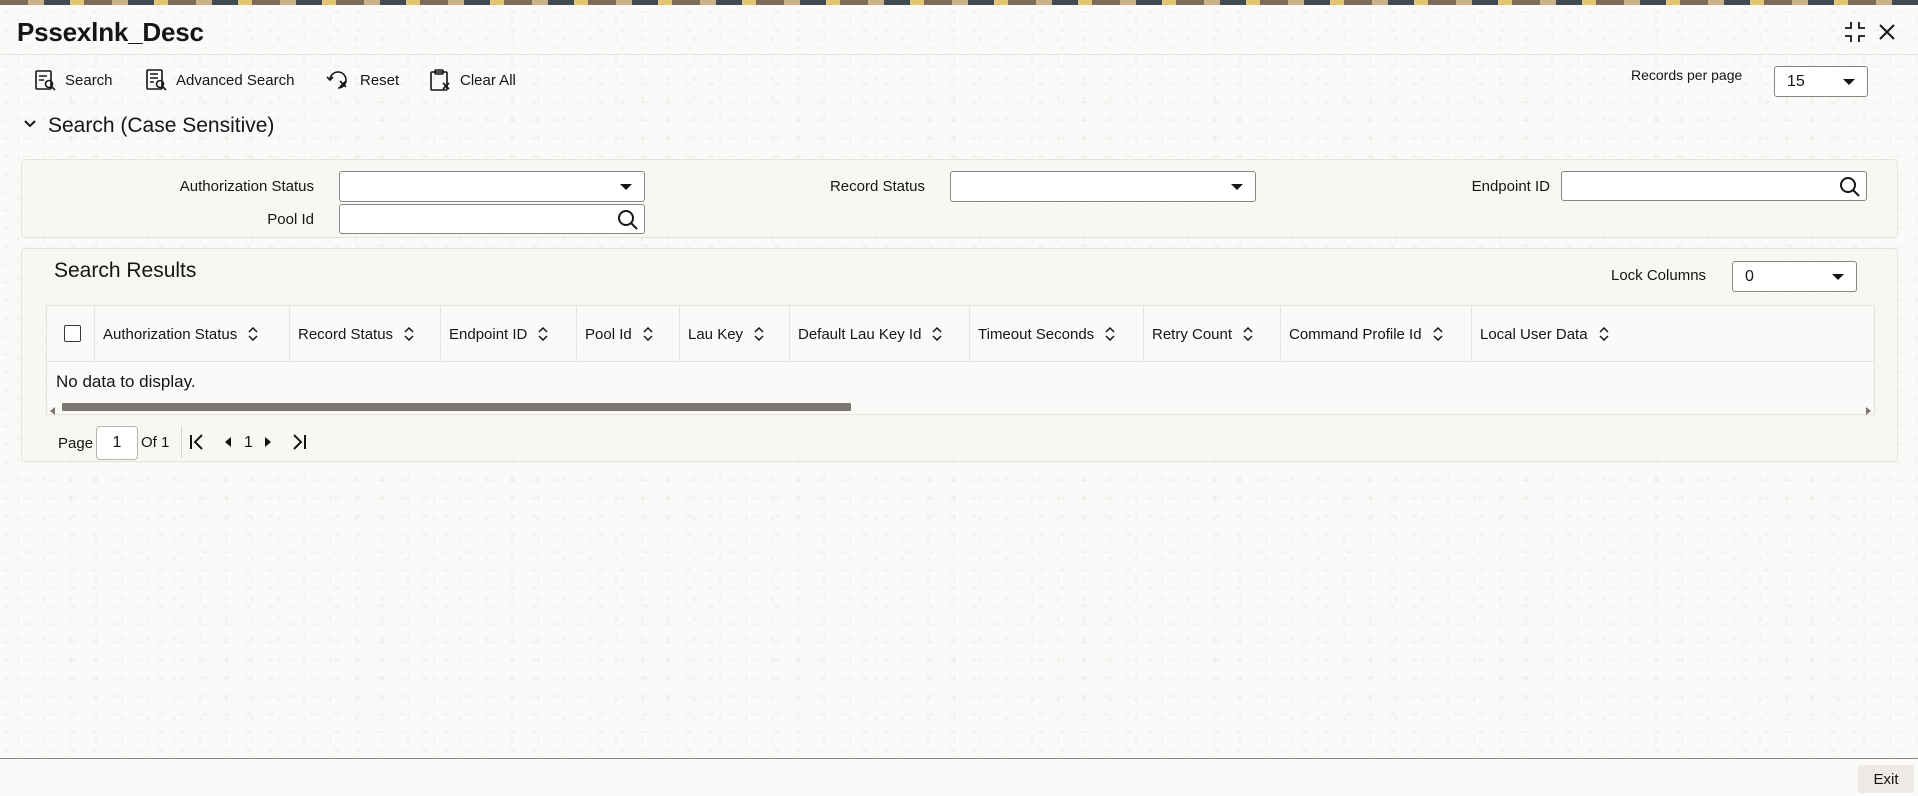 Image resolution: width=1918 pixels, height=796 pixels. I want to click on column-header-record-status: Record Status, so click(365, 334).